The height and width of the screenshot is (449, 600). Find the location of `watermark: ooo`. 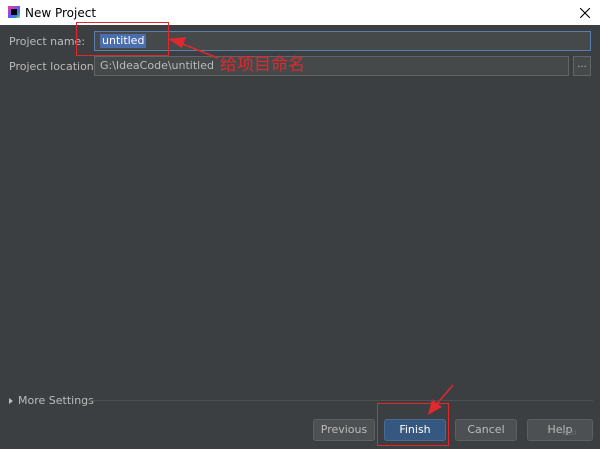

watermark: ooo is located at coordinates (569, 432).